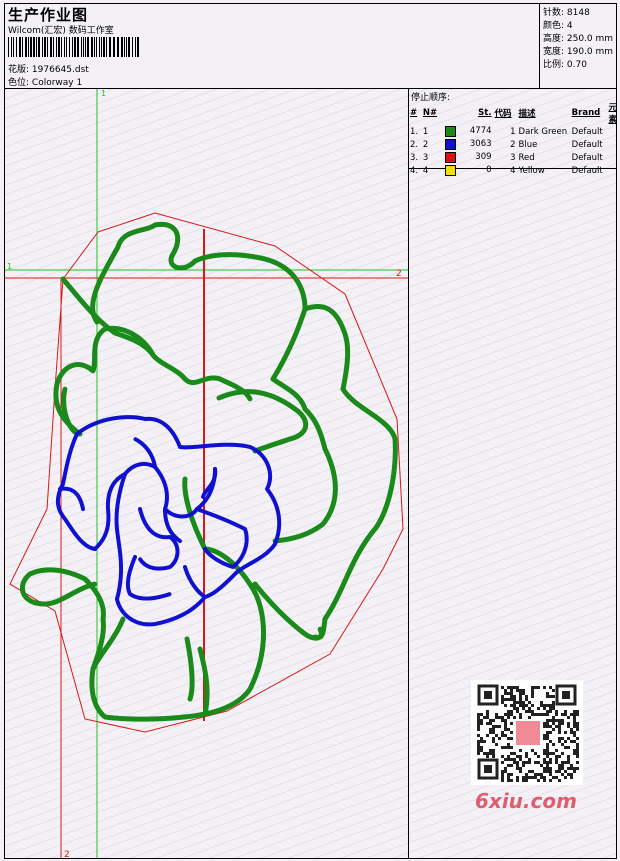 The width and height of the screenshot is (620, 861). I want to click on color-row: 1. 1 4774 1 Dark Green Default, so click(515, 131).